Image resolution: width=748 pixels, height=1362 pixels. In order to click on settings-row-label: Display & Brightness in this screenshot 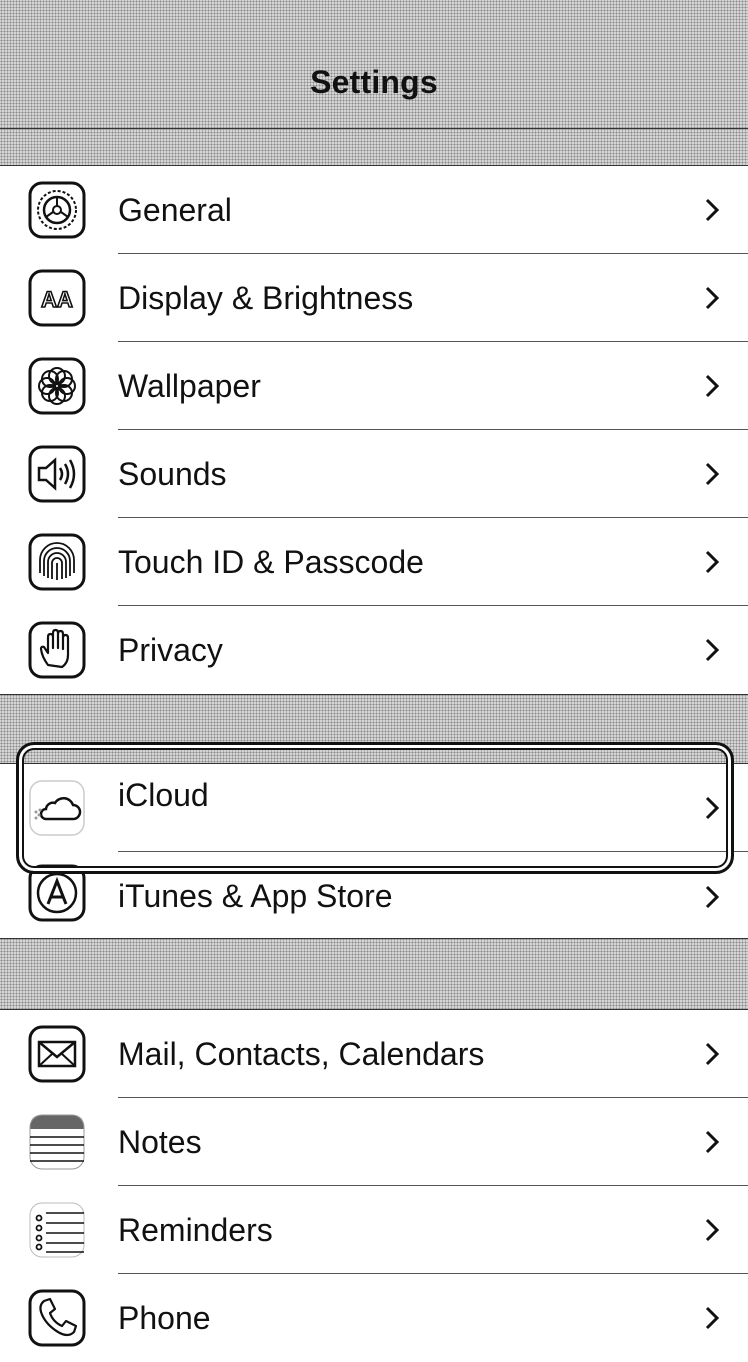, I will do `click(266, 298)`.